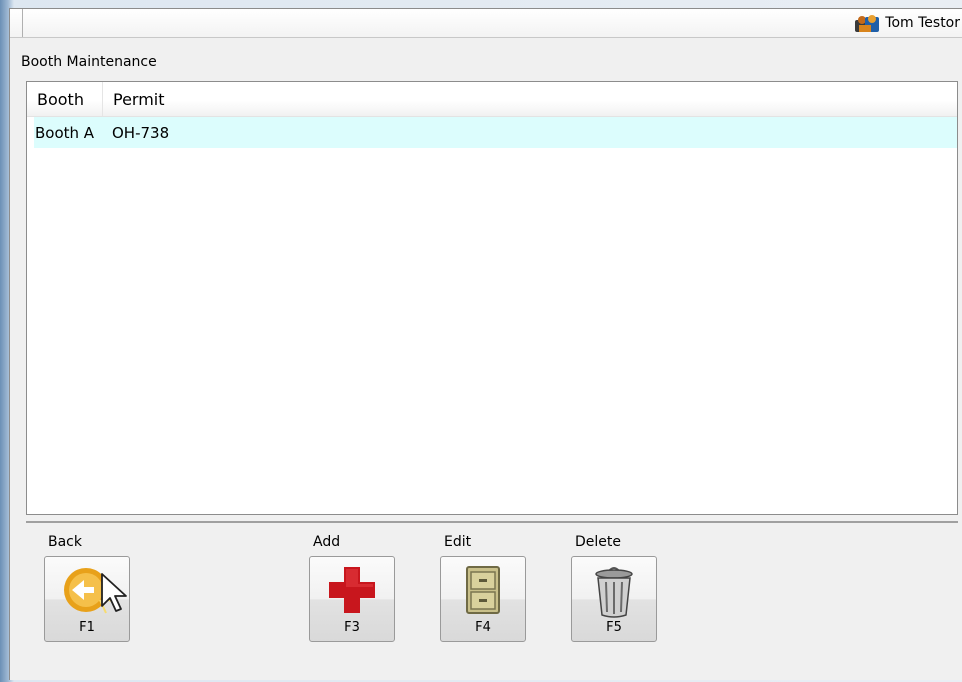 This screenshot has width=962, height=682. Describe the element at coordinates (530, 99) in the screenshot. I see `column-header-permit: Permit` at that location.